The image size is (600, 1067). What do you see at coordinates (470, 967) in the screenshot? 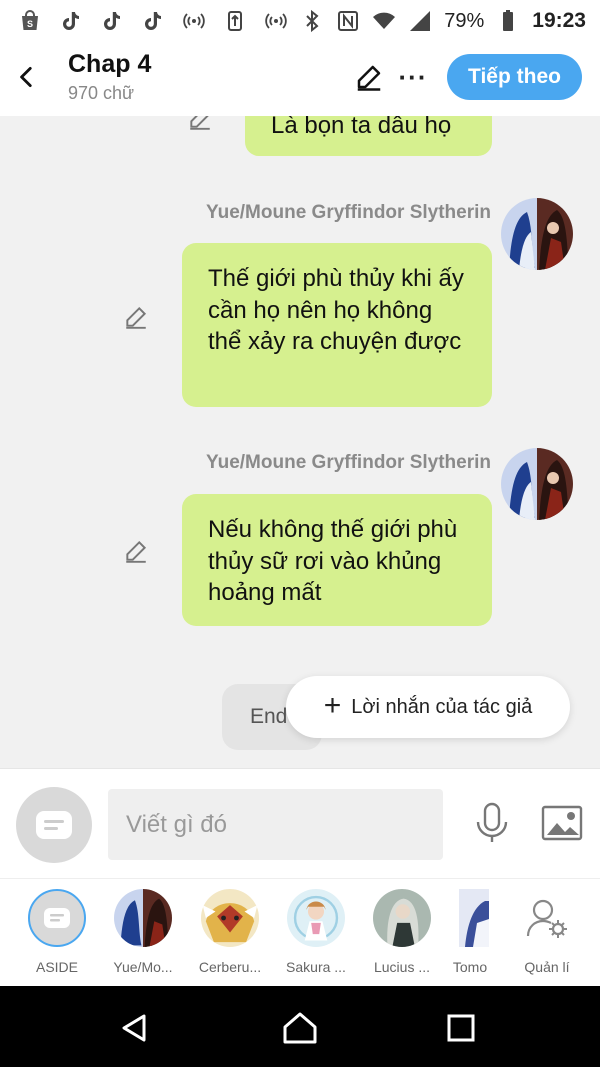
I see `character-label: Tomo` at bounding box center [470, 967].